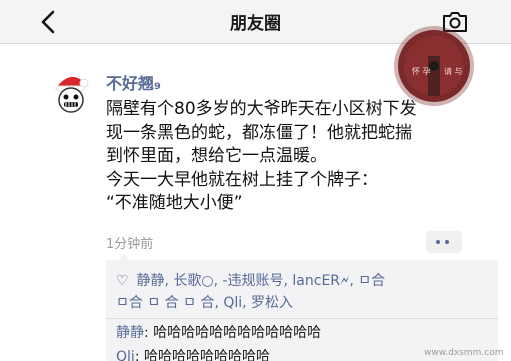  Describe the element at coordinates (237, 333) in the screenshot. I see `comment-text: 哈哈哈哈哈哈哈哈哈哈哈哈` at that location.